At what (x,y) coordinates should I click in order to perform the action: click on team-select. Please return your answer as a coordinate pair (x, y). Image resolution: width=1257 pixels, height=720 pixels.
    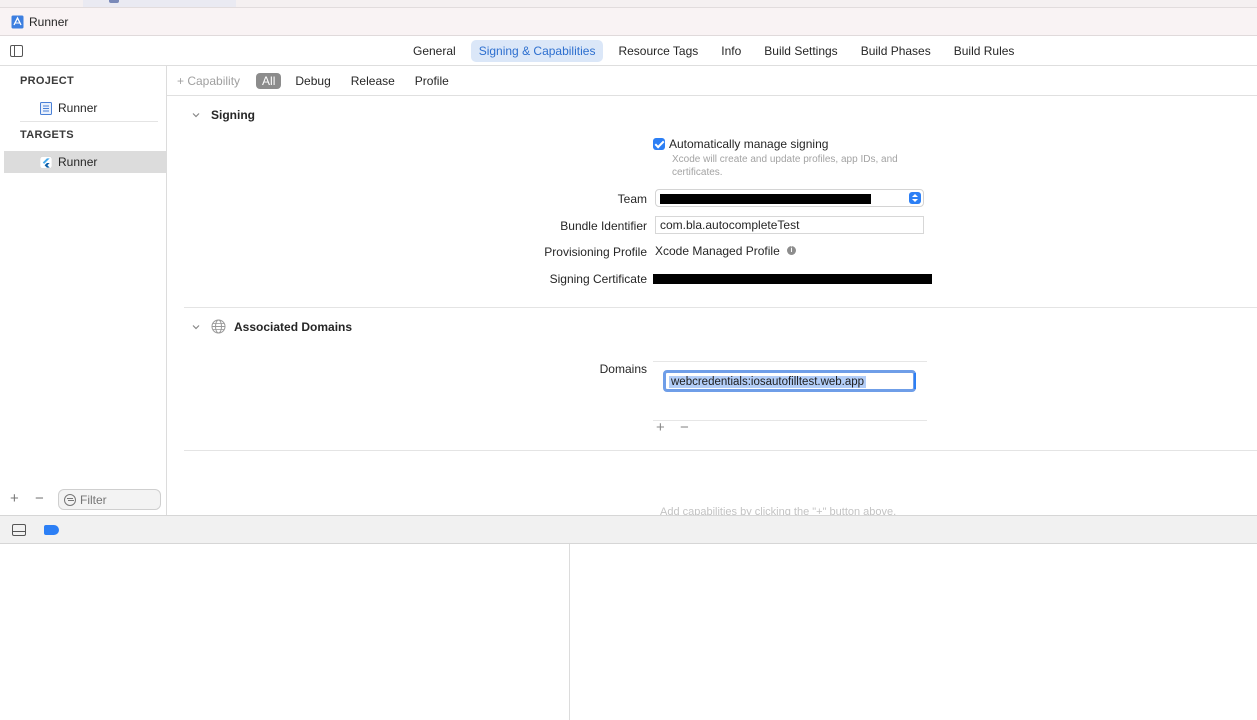
    Looking at the image, I should click on (789, 198).